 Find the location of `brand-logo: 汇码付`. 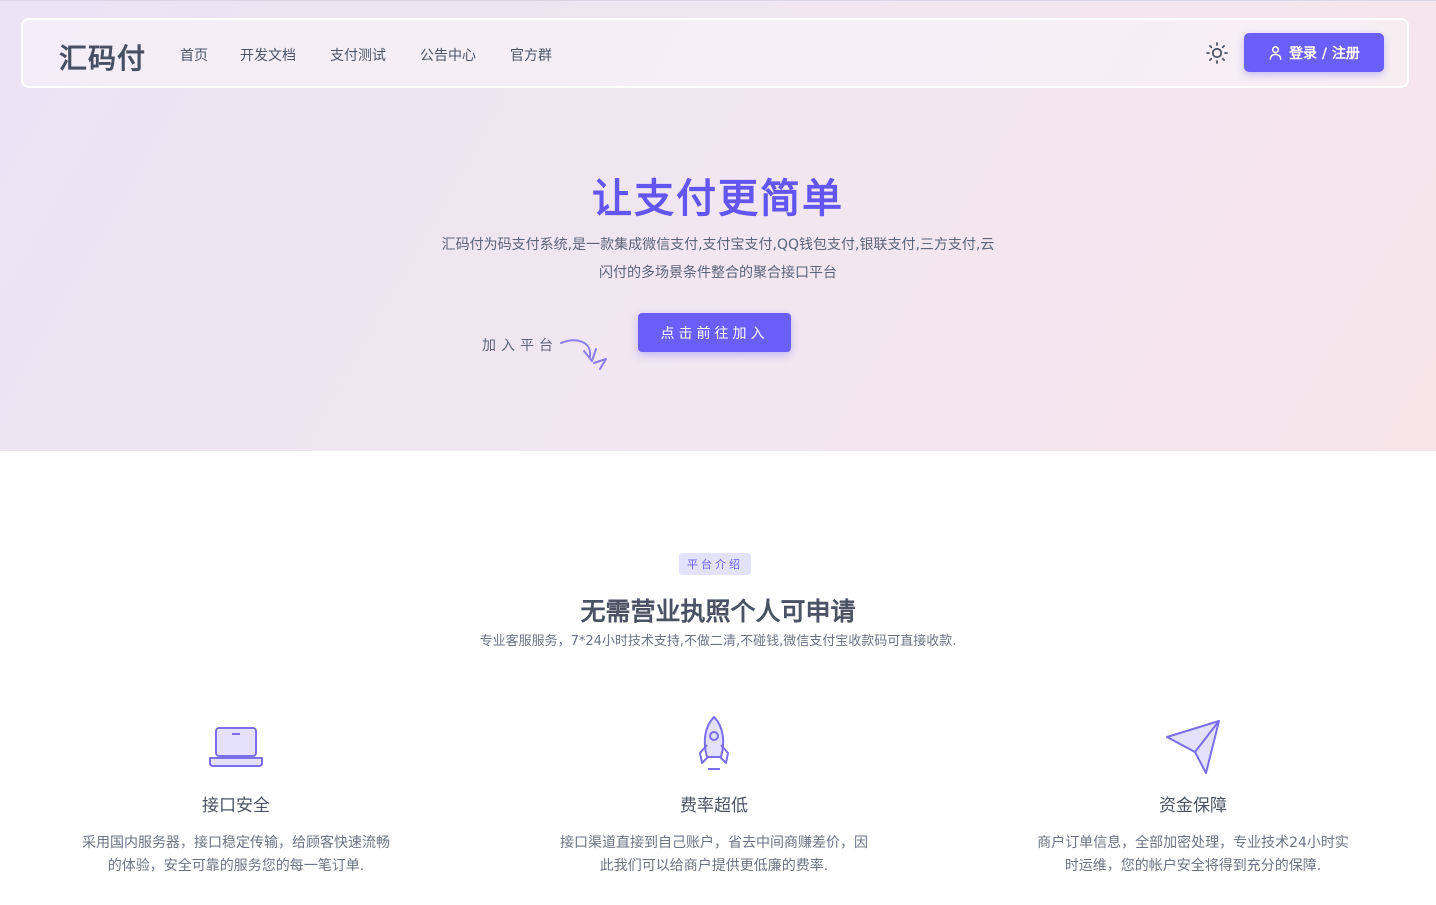

brand-logo: 汇码付 is located at coordinates (102, 57).